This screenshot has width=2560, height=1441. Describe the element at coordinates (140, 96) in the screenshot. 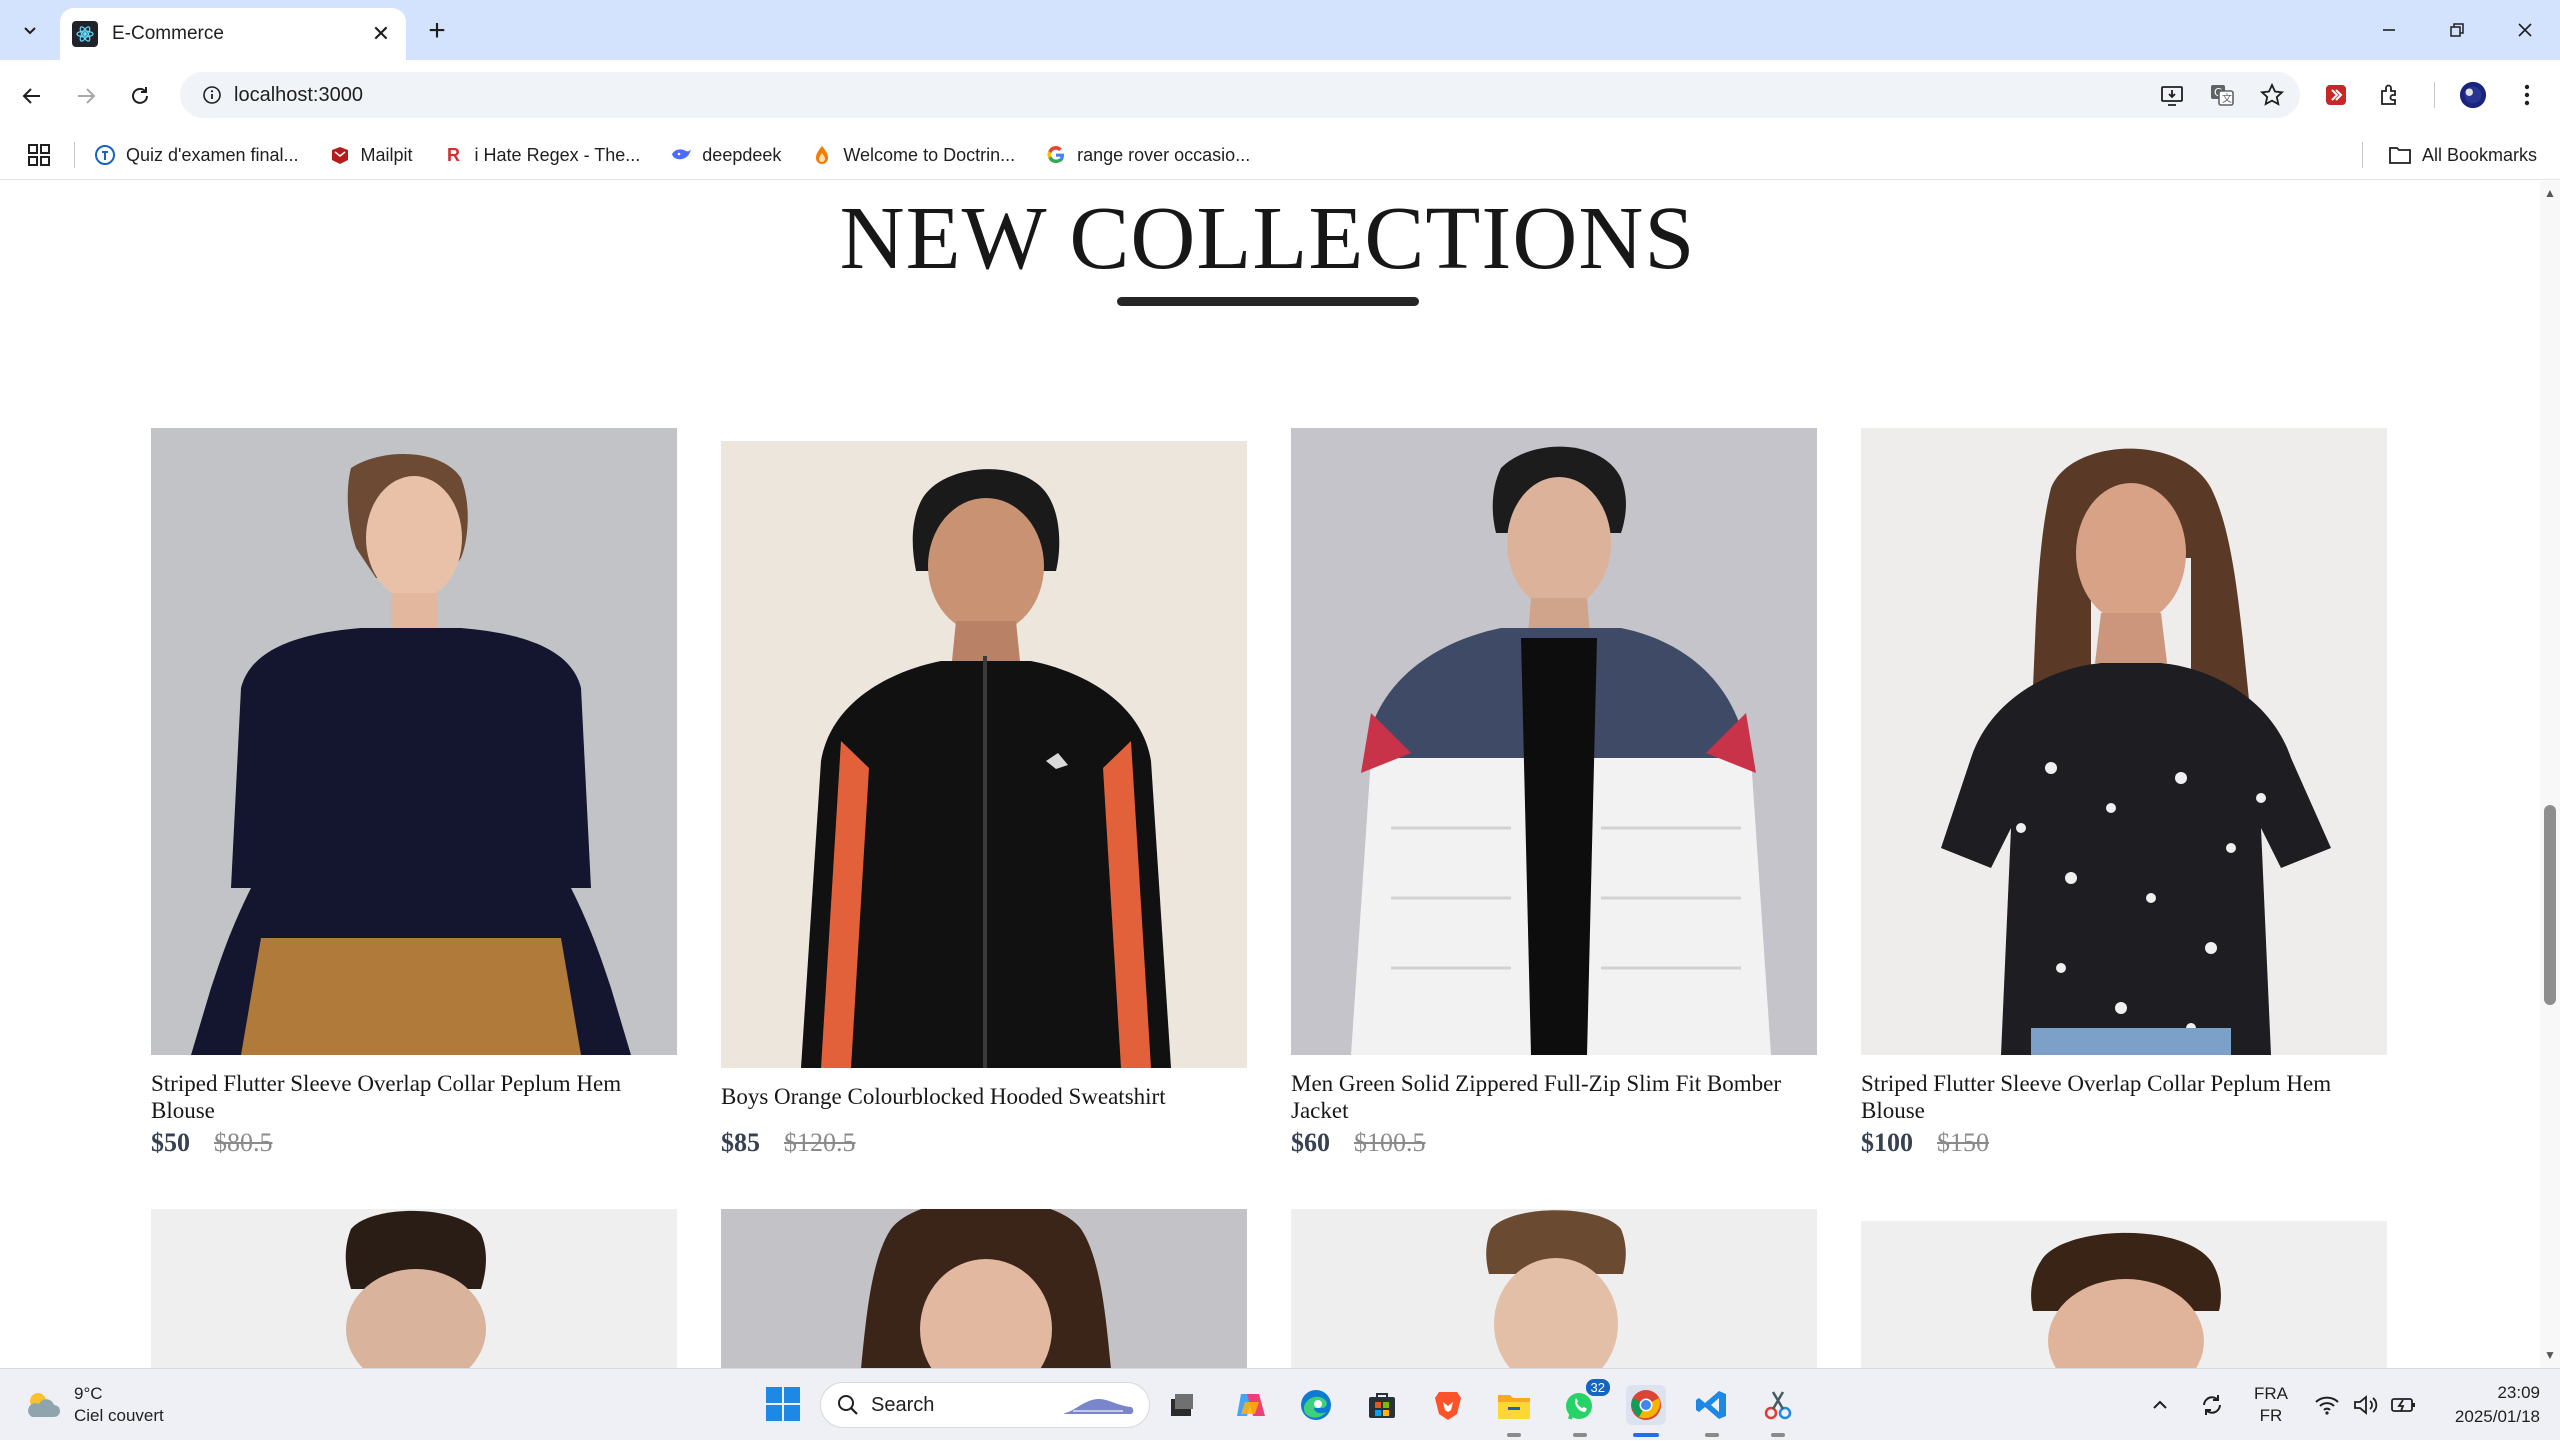

I see `reload-button` at that location.